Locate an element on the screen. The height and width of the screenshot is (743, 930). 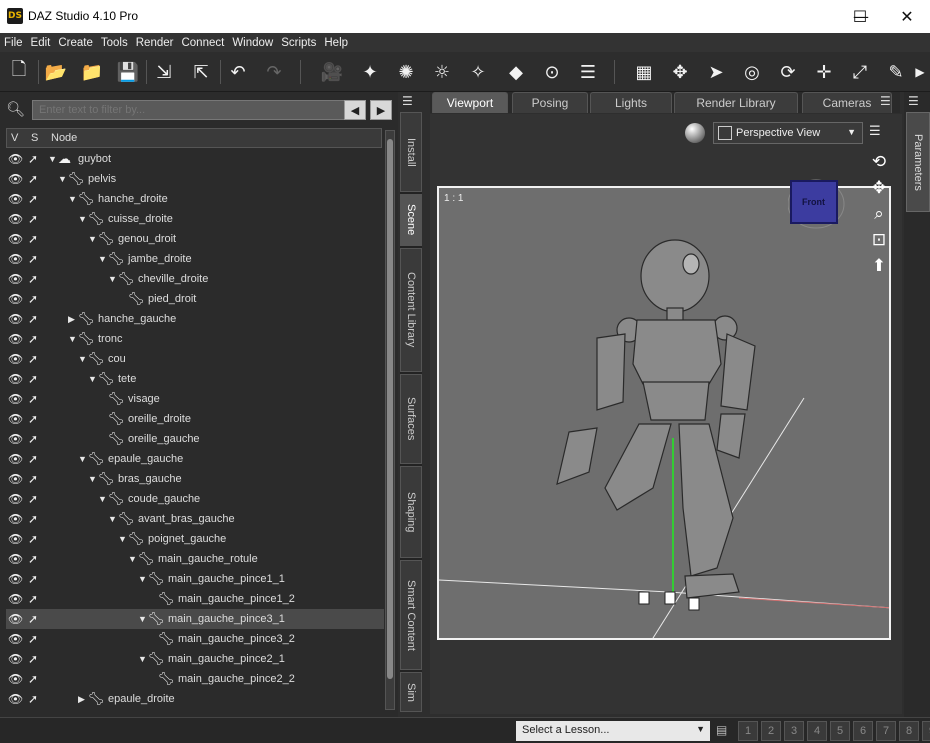
filter-next-button: ▶ is located at coordinates (381, 110).